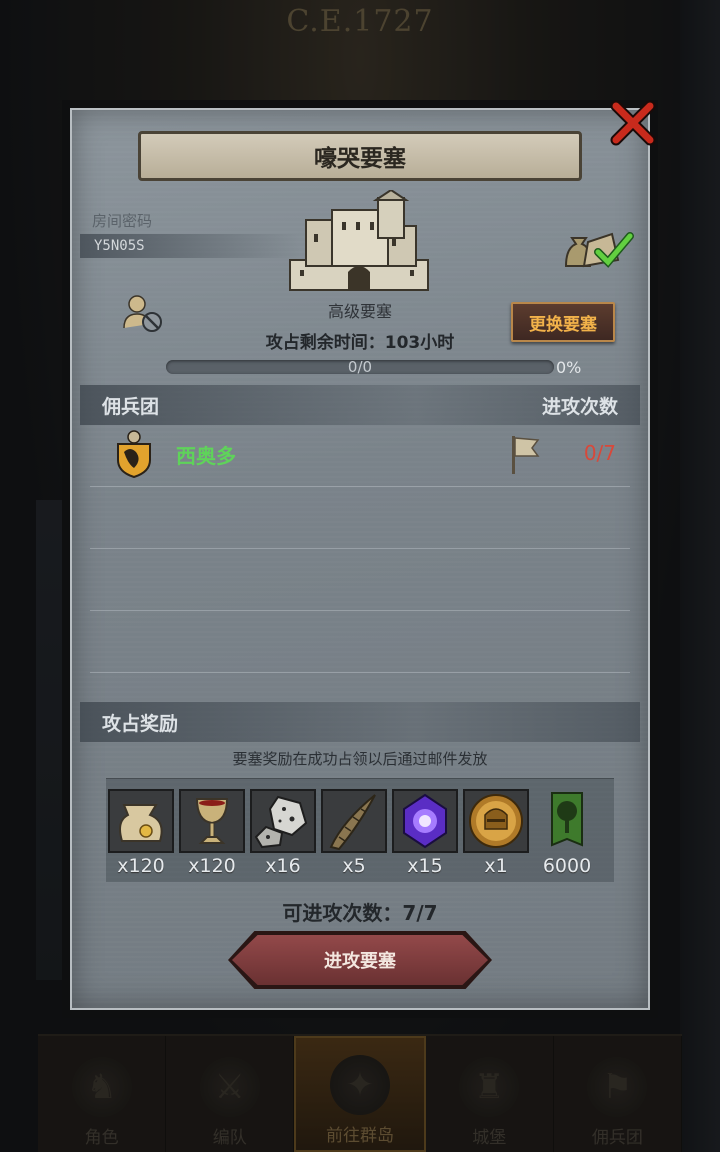 The width and height of the screenshot is (720, 1152). What do you see at coordinates (360, 343) in the screenshot?
I see `capture-time-remaining: 攻占剩余时间：103小时` at bounding box center [360, 343].